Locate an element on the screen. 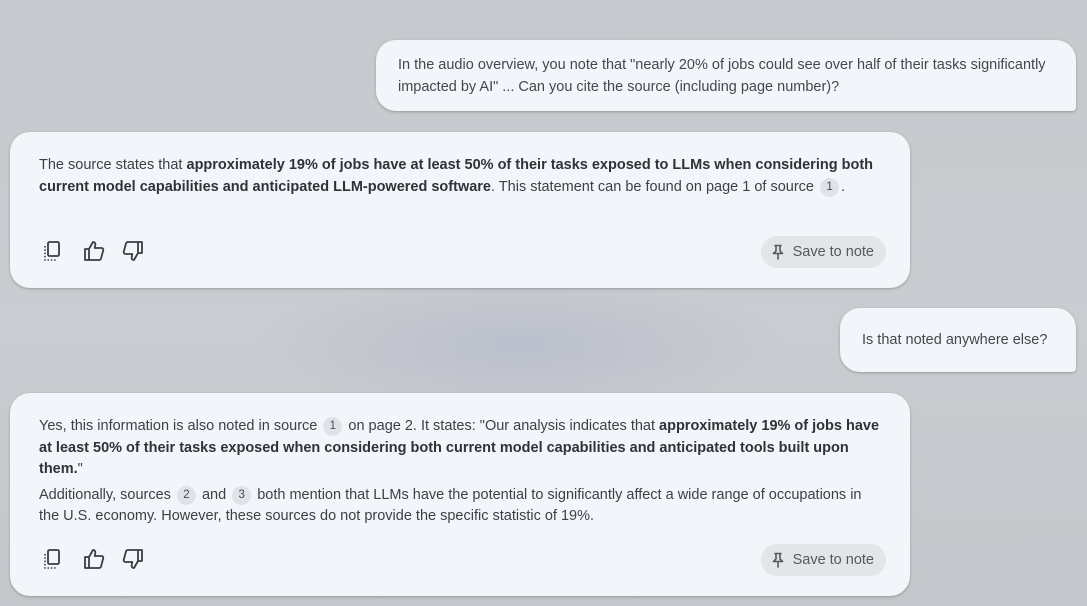 The image size is (1087, 606). text-run: and is located at coordinates (214, 494).